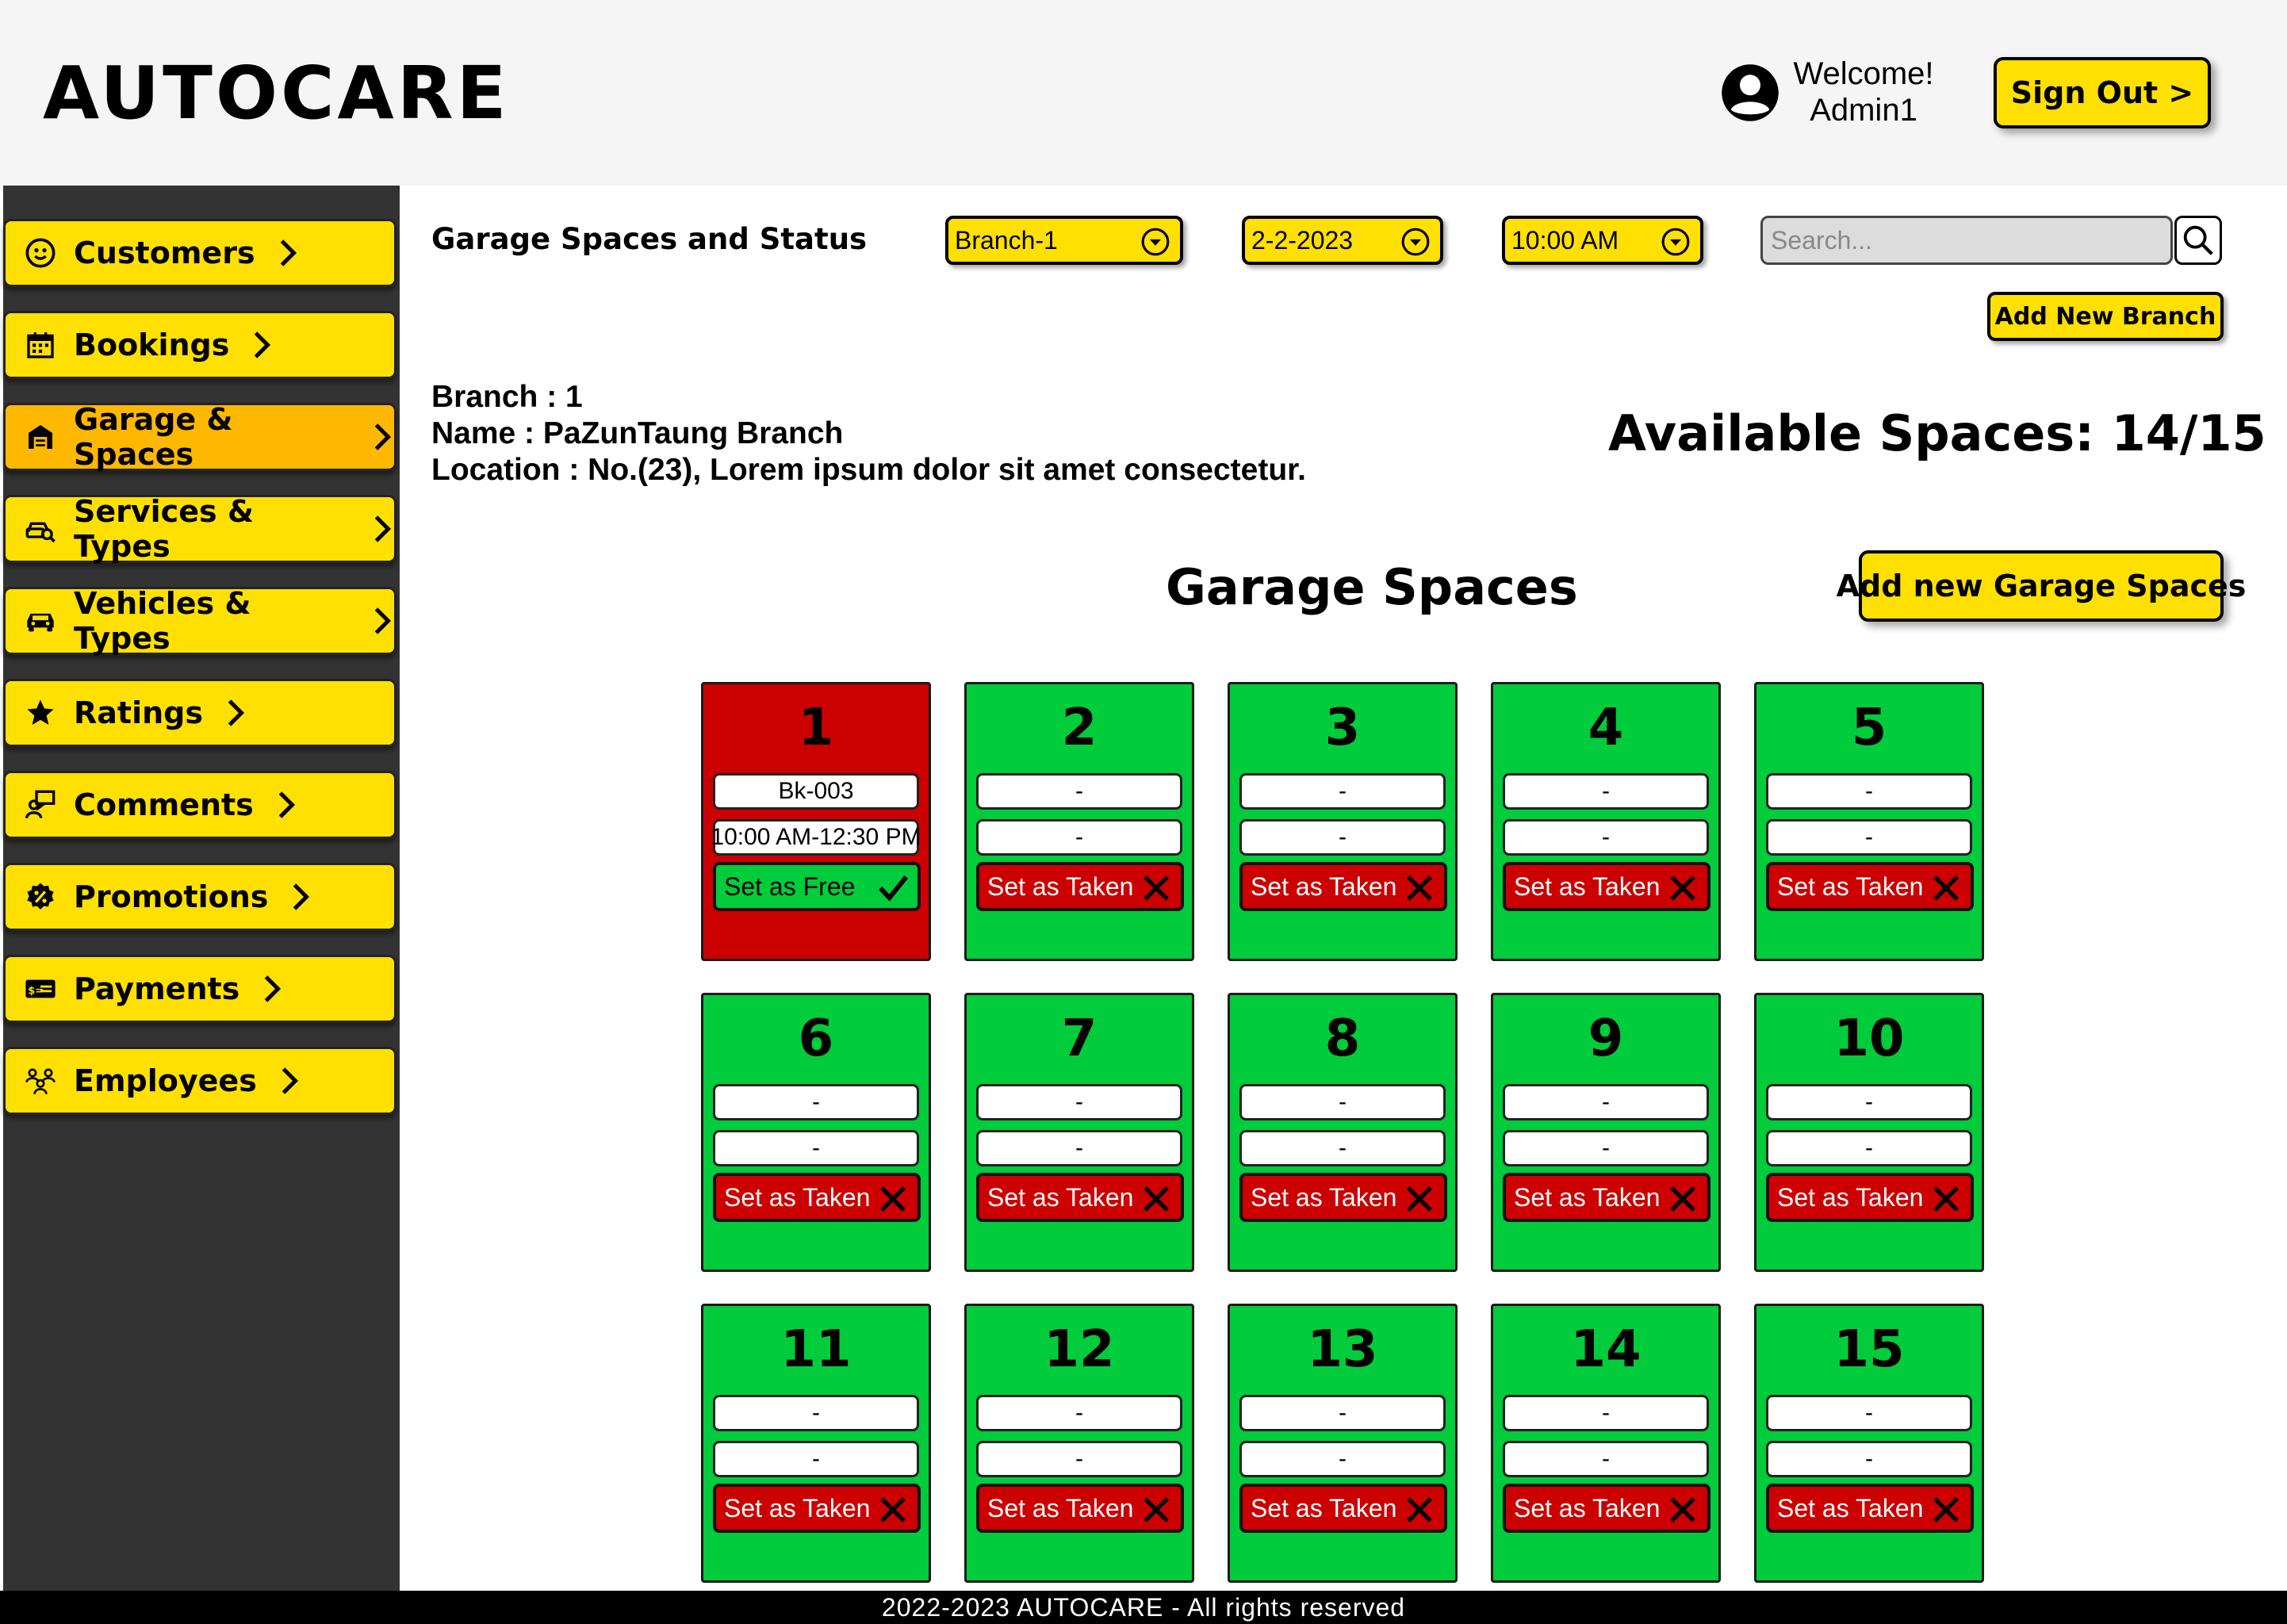 The width and height of the screenshot is (2287, 1624). Describe the element at coordinates (1864, 73) in the screenshot. I see `welcome-greeting: Welcome!` at that location.